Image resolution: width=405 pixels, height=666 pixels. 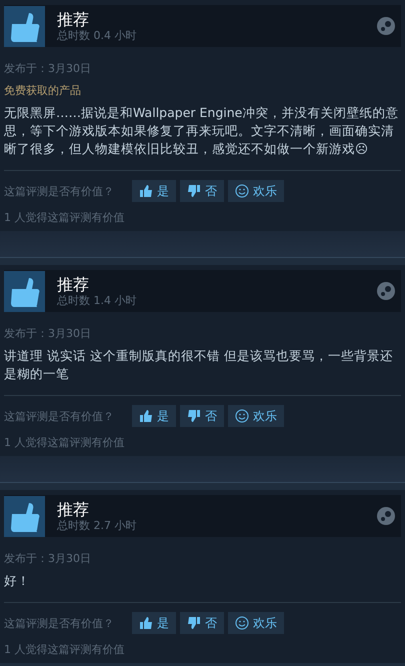 I want to click on review-text: 讲道理 说实话 这个重制版真的很不错 但是该骂也要骂，一些背景还是糊的一笔, so click(x=199, y=365).